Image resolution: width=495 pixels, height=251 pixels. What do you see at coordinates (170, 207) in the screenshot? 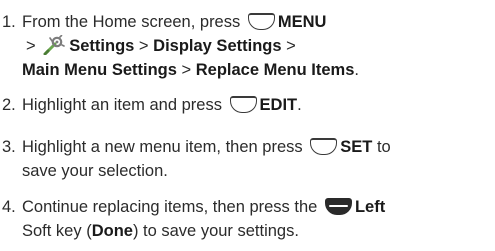
I see `step-text: Continue replacing items, then press the` at bounding box center [170, 207].